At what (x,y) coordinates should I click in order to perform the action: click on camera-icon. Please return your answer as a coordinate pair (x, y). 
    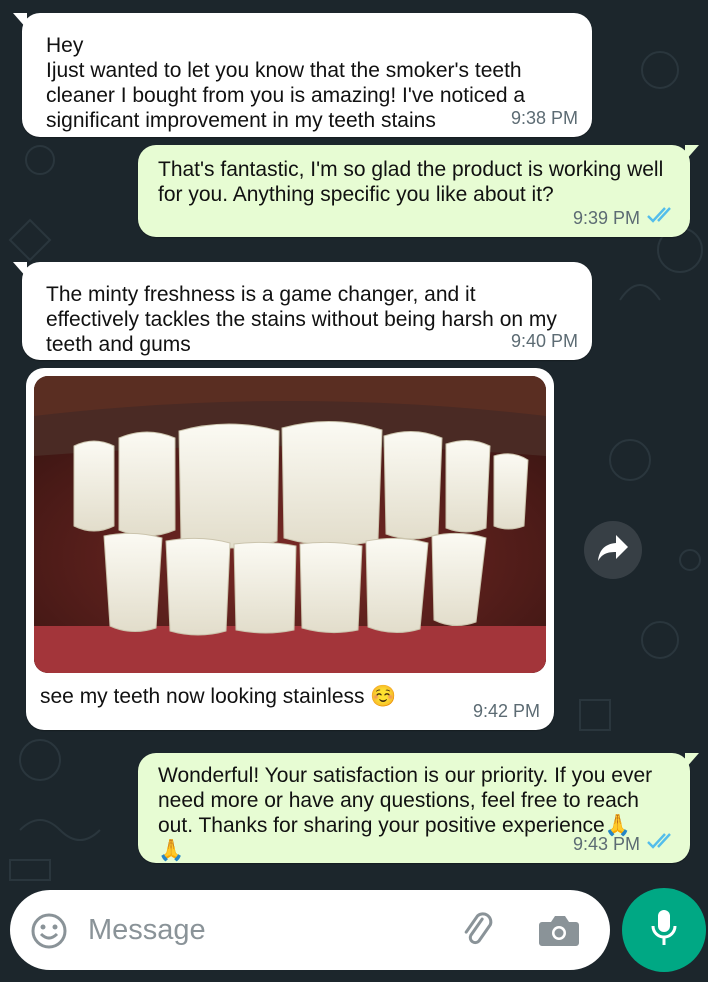
    Looking at the image, I should click on (559, 932).